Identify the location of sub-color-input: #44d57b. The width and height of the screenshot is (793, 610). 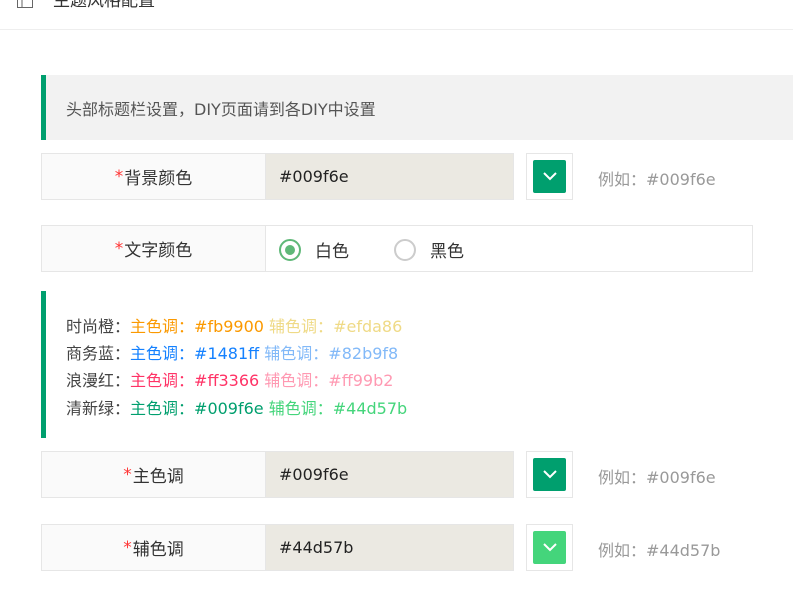
(389, 547).